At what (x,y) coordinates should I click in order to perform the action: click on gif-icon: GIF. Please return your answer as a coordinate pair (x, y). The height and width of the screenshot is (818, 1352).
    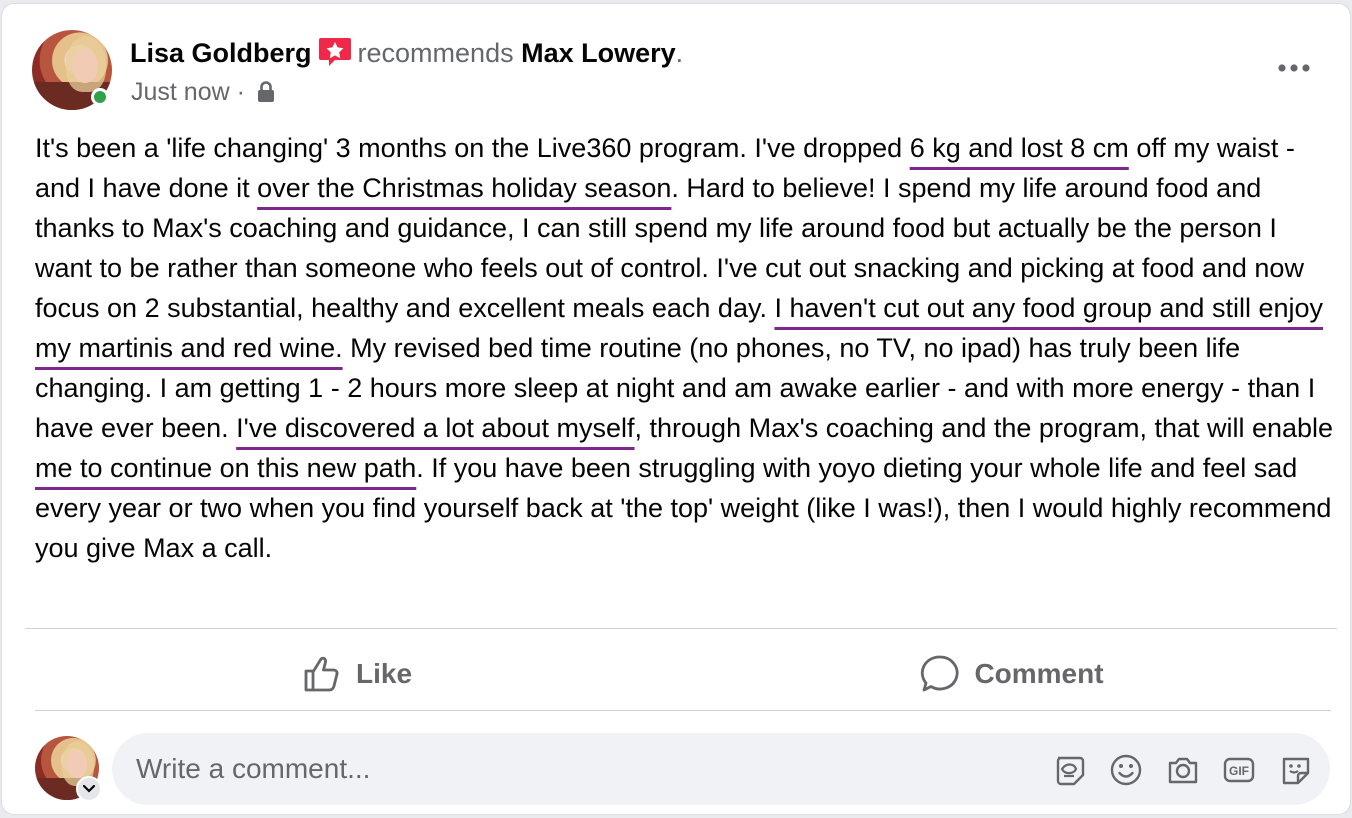
    Looking at the image, I should click on (1239, 770).